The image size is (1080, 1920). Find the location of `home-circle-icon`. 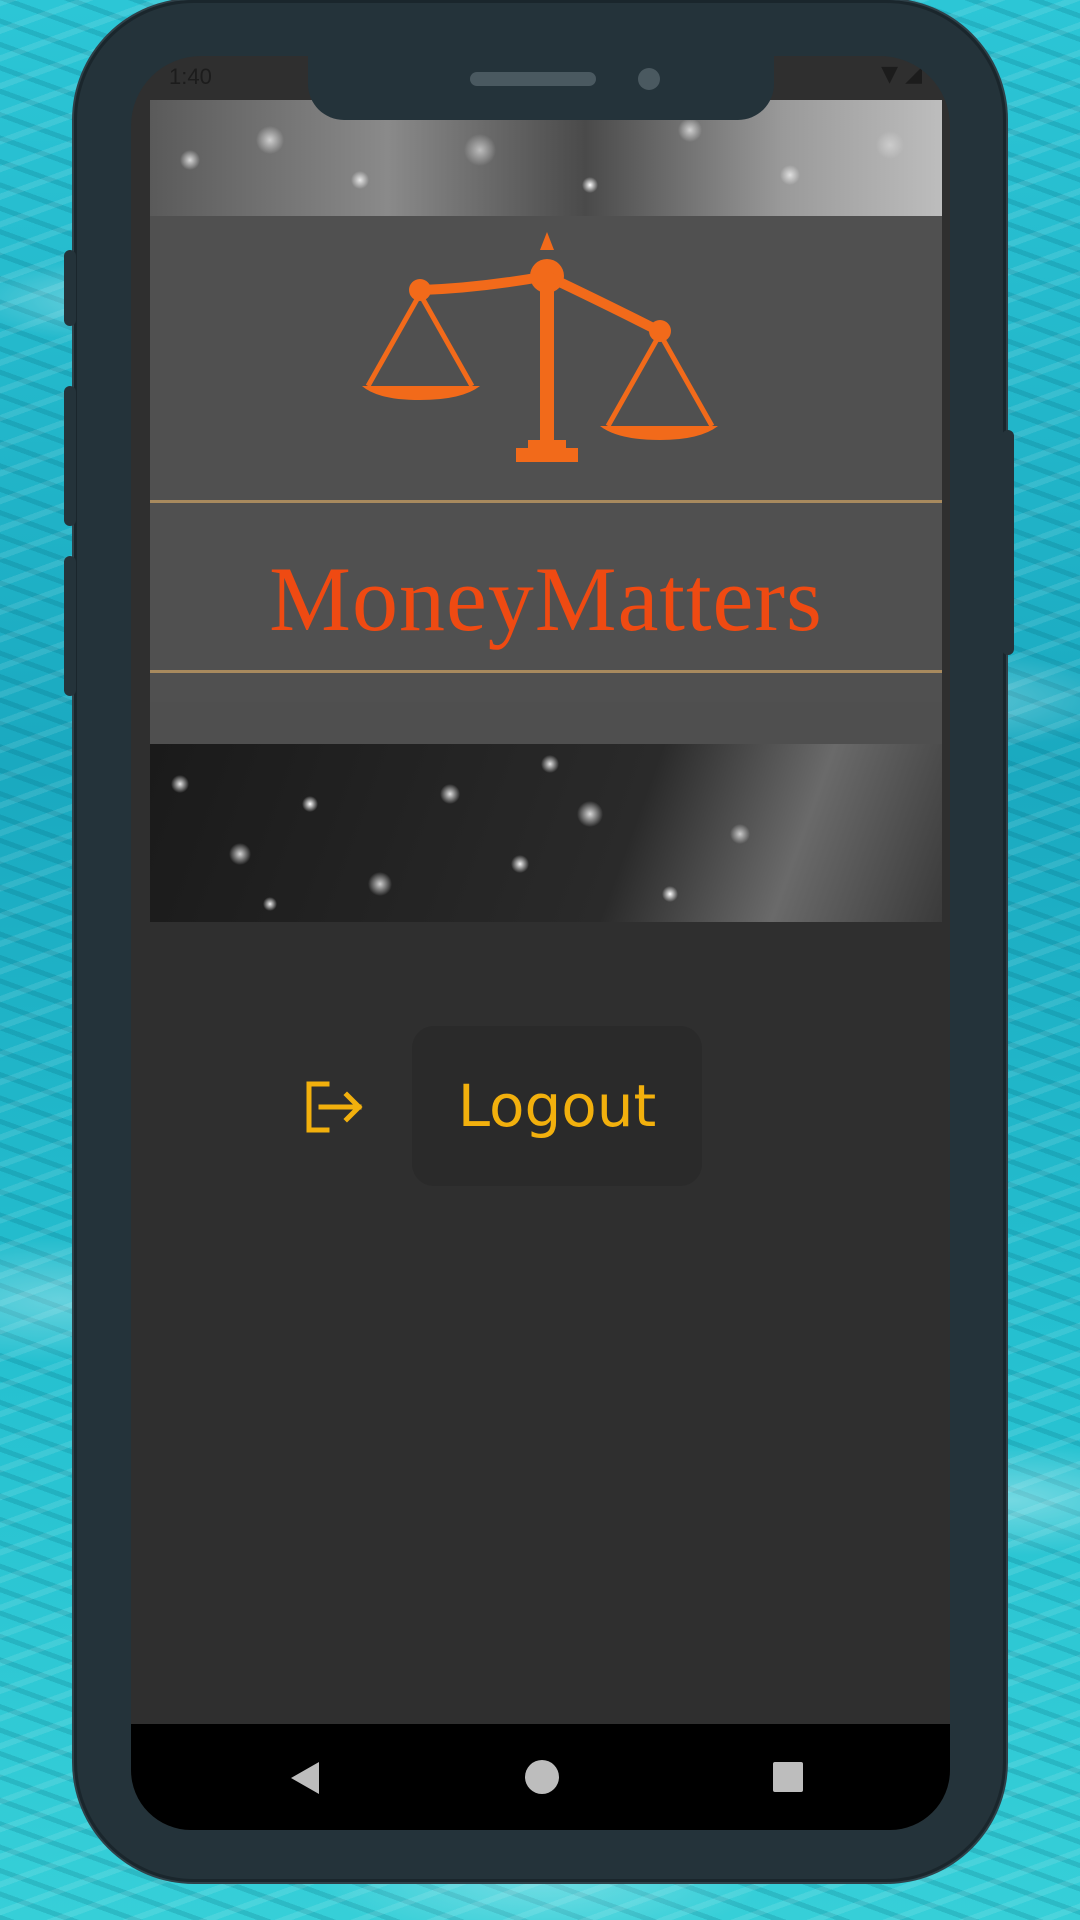

home-circle-icon is located at coordinates (542, 1777).